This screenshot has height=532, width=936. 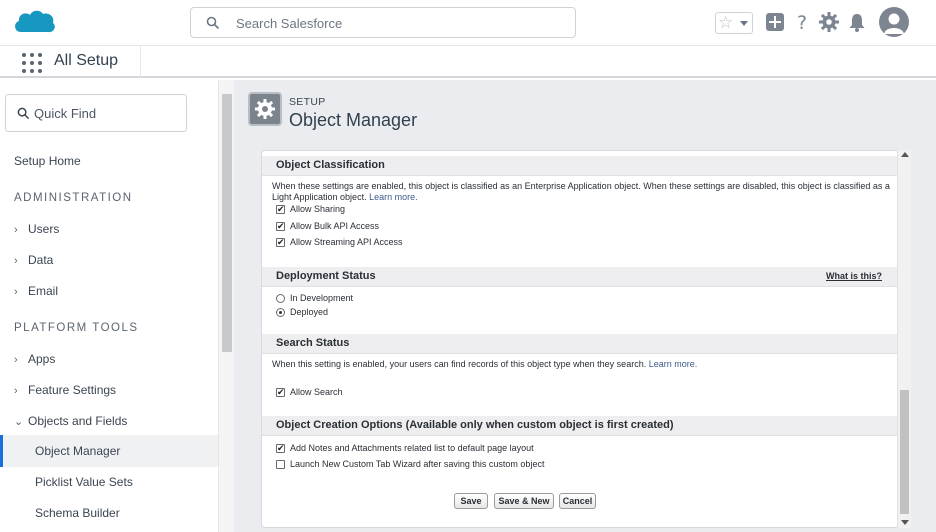 What do you see at coordinates (904, 339) in the screenshot?
I see `panel-scrollbar` at bounding box center [904, 339].